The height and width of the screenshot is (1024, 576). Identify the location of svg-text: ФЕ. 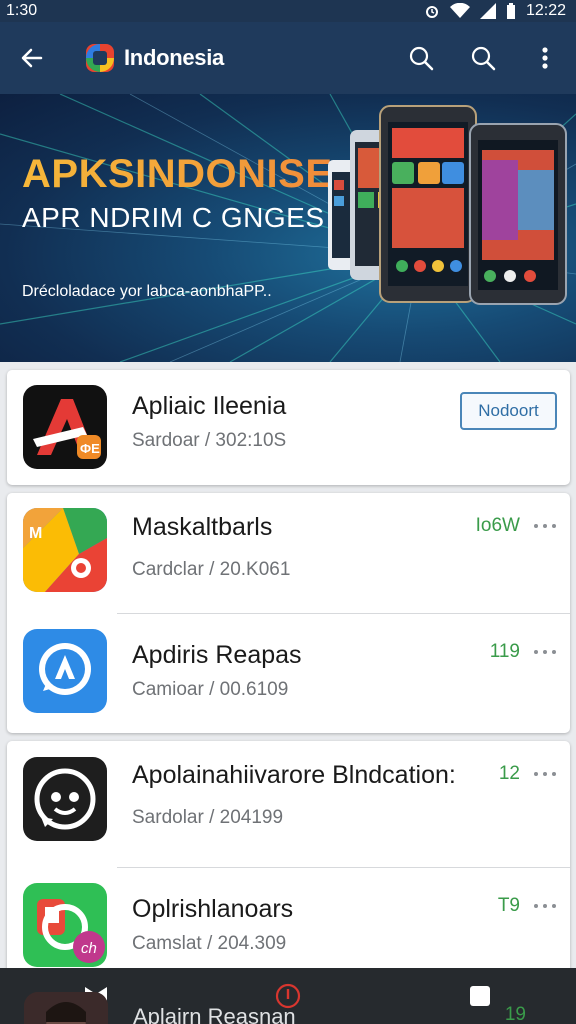
(90, 448).